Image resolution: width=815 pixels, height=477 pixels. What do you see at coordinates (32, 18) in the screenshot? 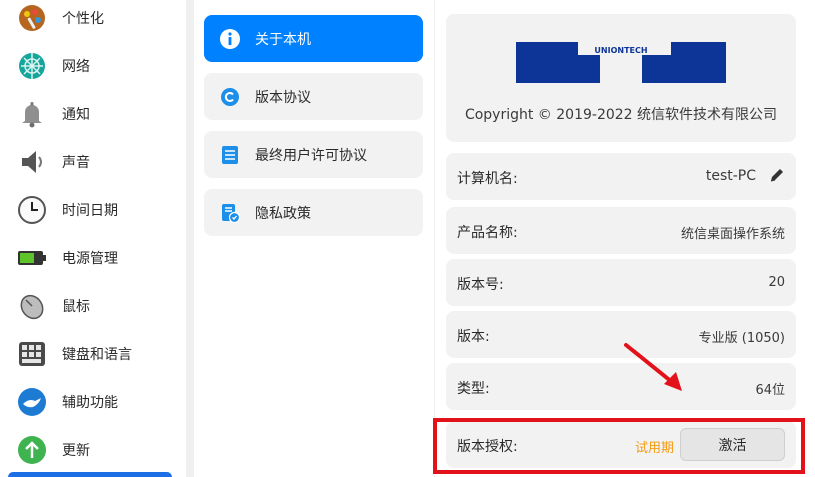
I see `palette-icon` at bounding box center [32, 18].